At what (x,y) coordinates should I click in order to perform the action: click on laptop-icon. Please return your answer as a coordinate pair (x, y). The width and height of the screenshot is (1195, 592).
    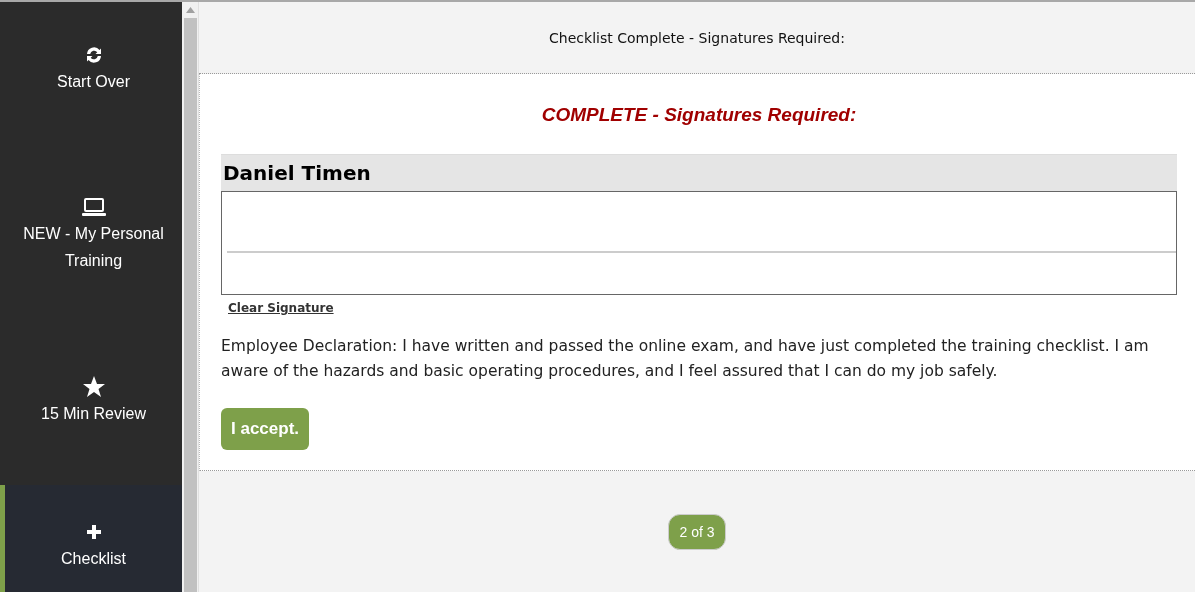
    Looking at the image, I should click on (93, 207).